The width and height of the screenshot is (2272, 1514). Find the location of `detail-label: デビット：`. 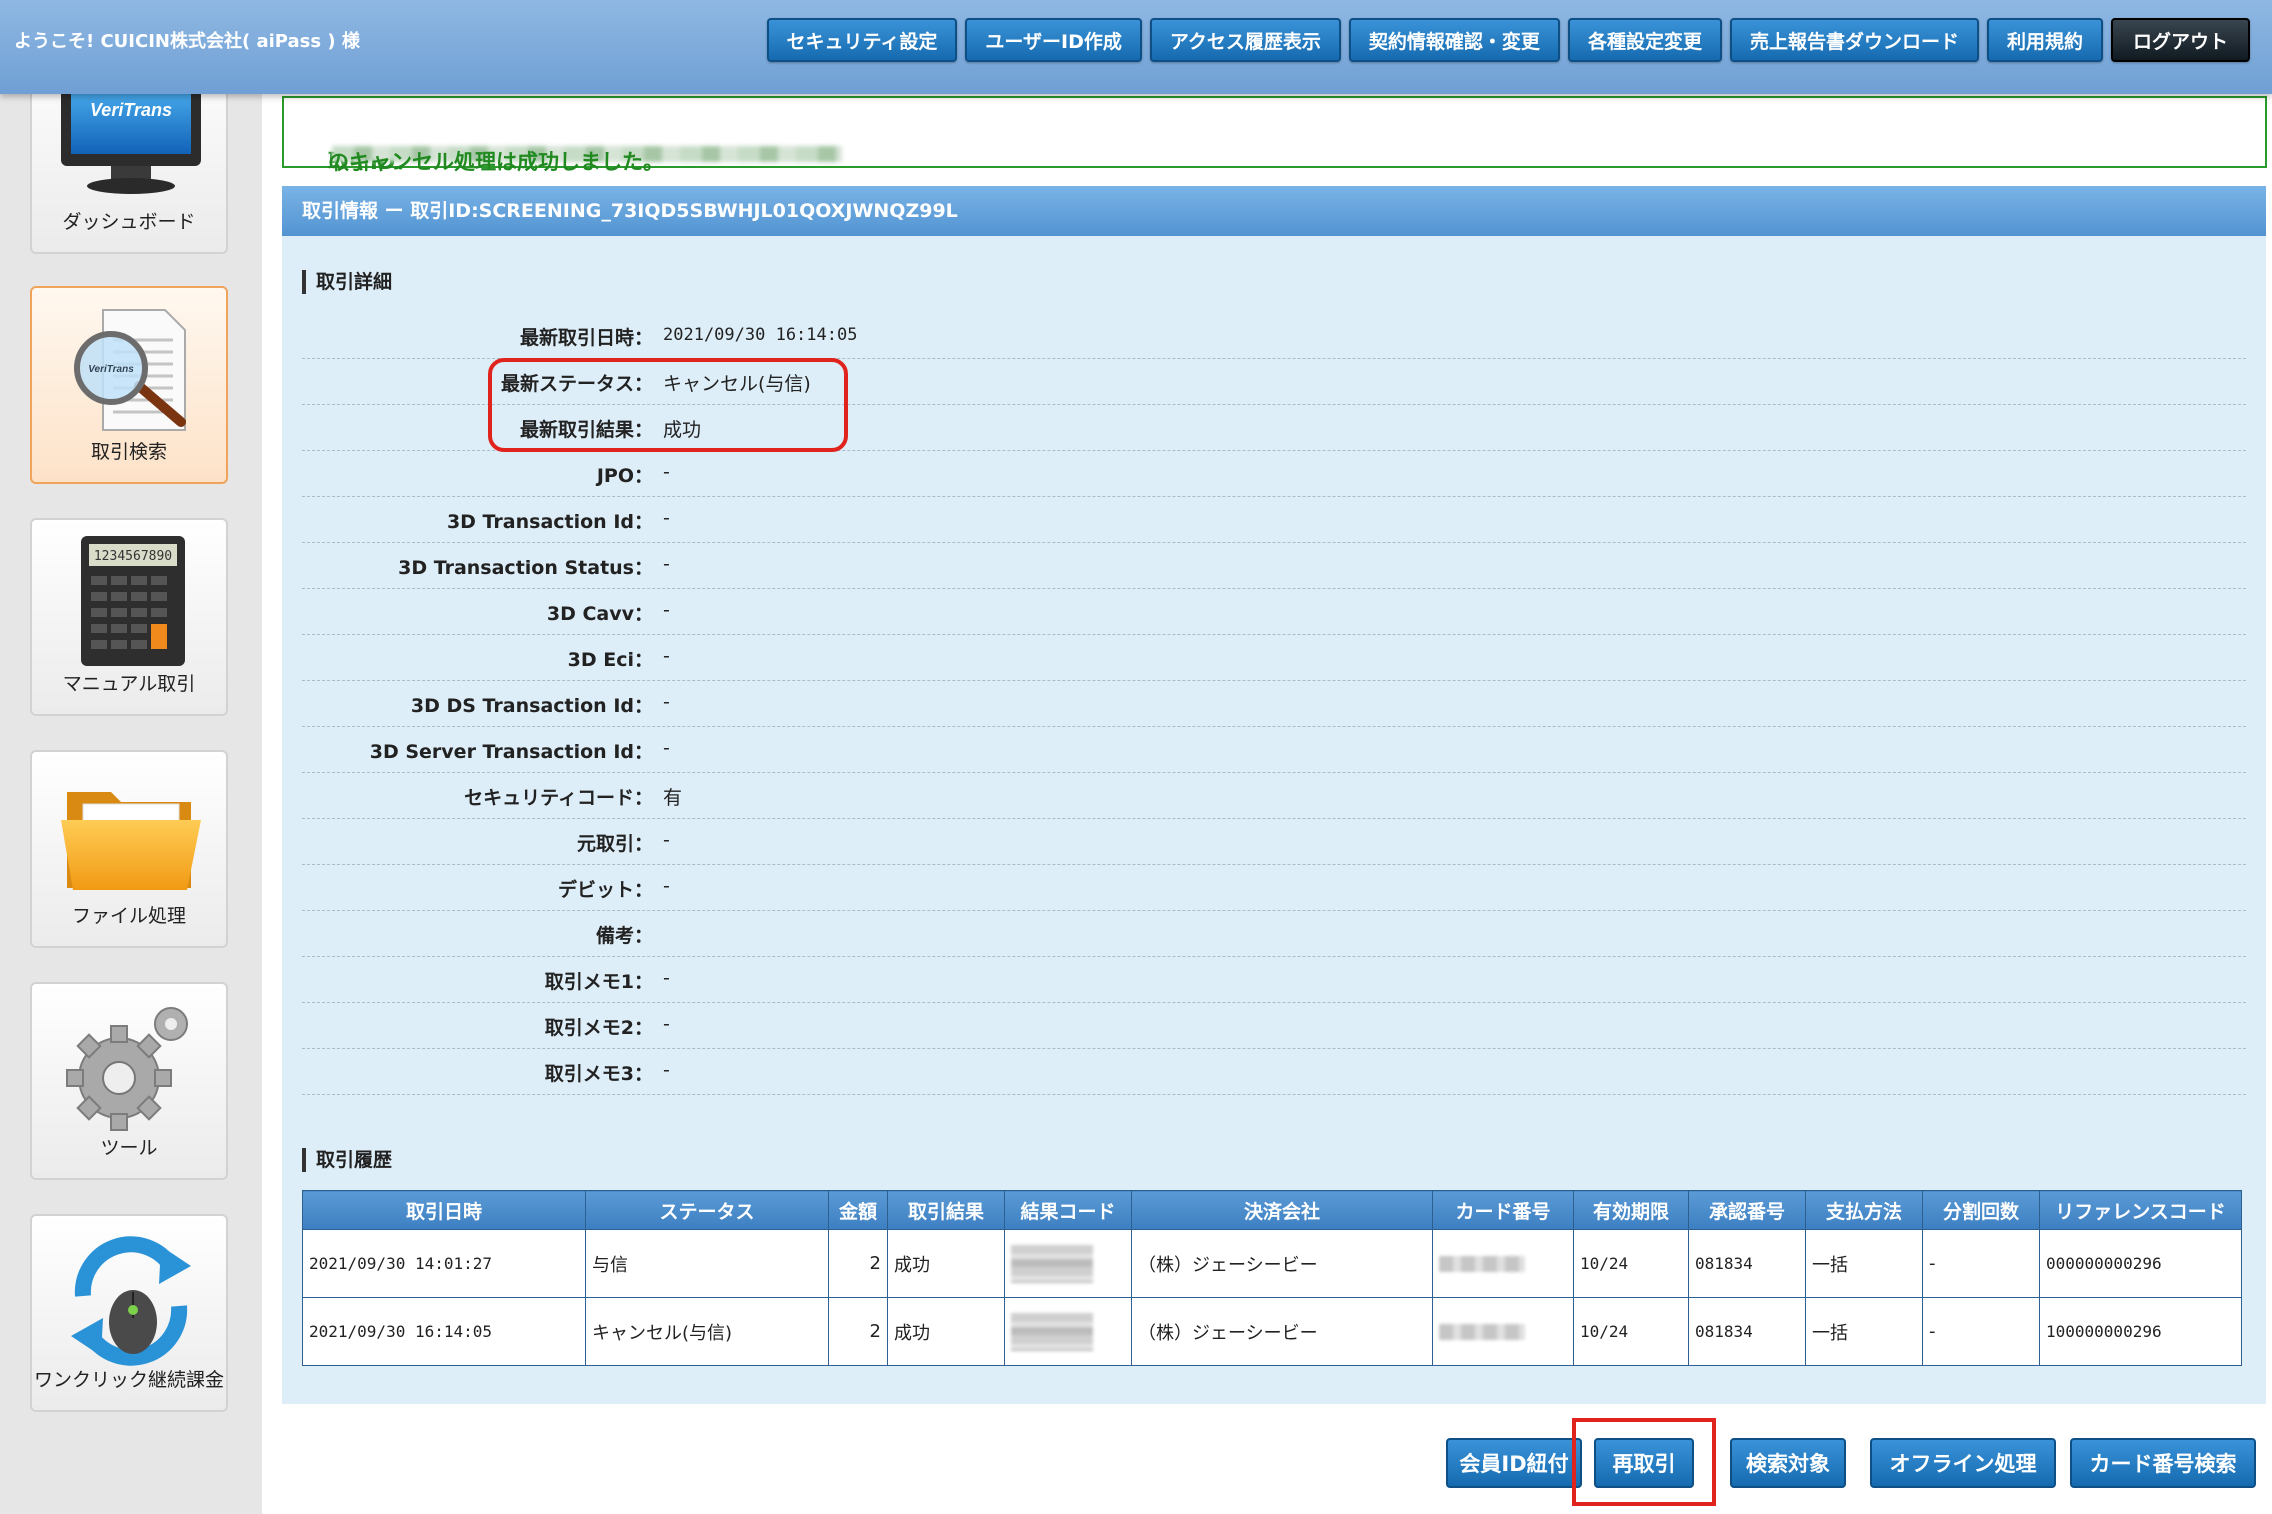

detail-label: デビット： is located at coordinates (605, 890).